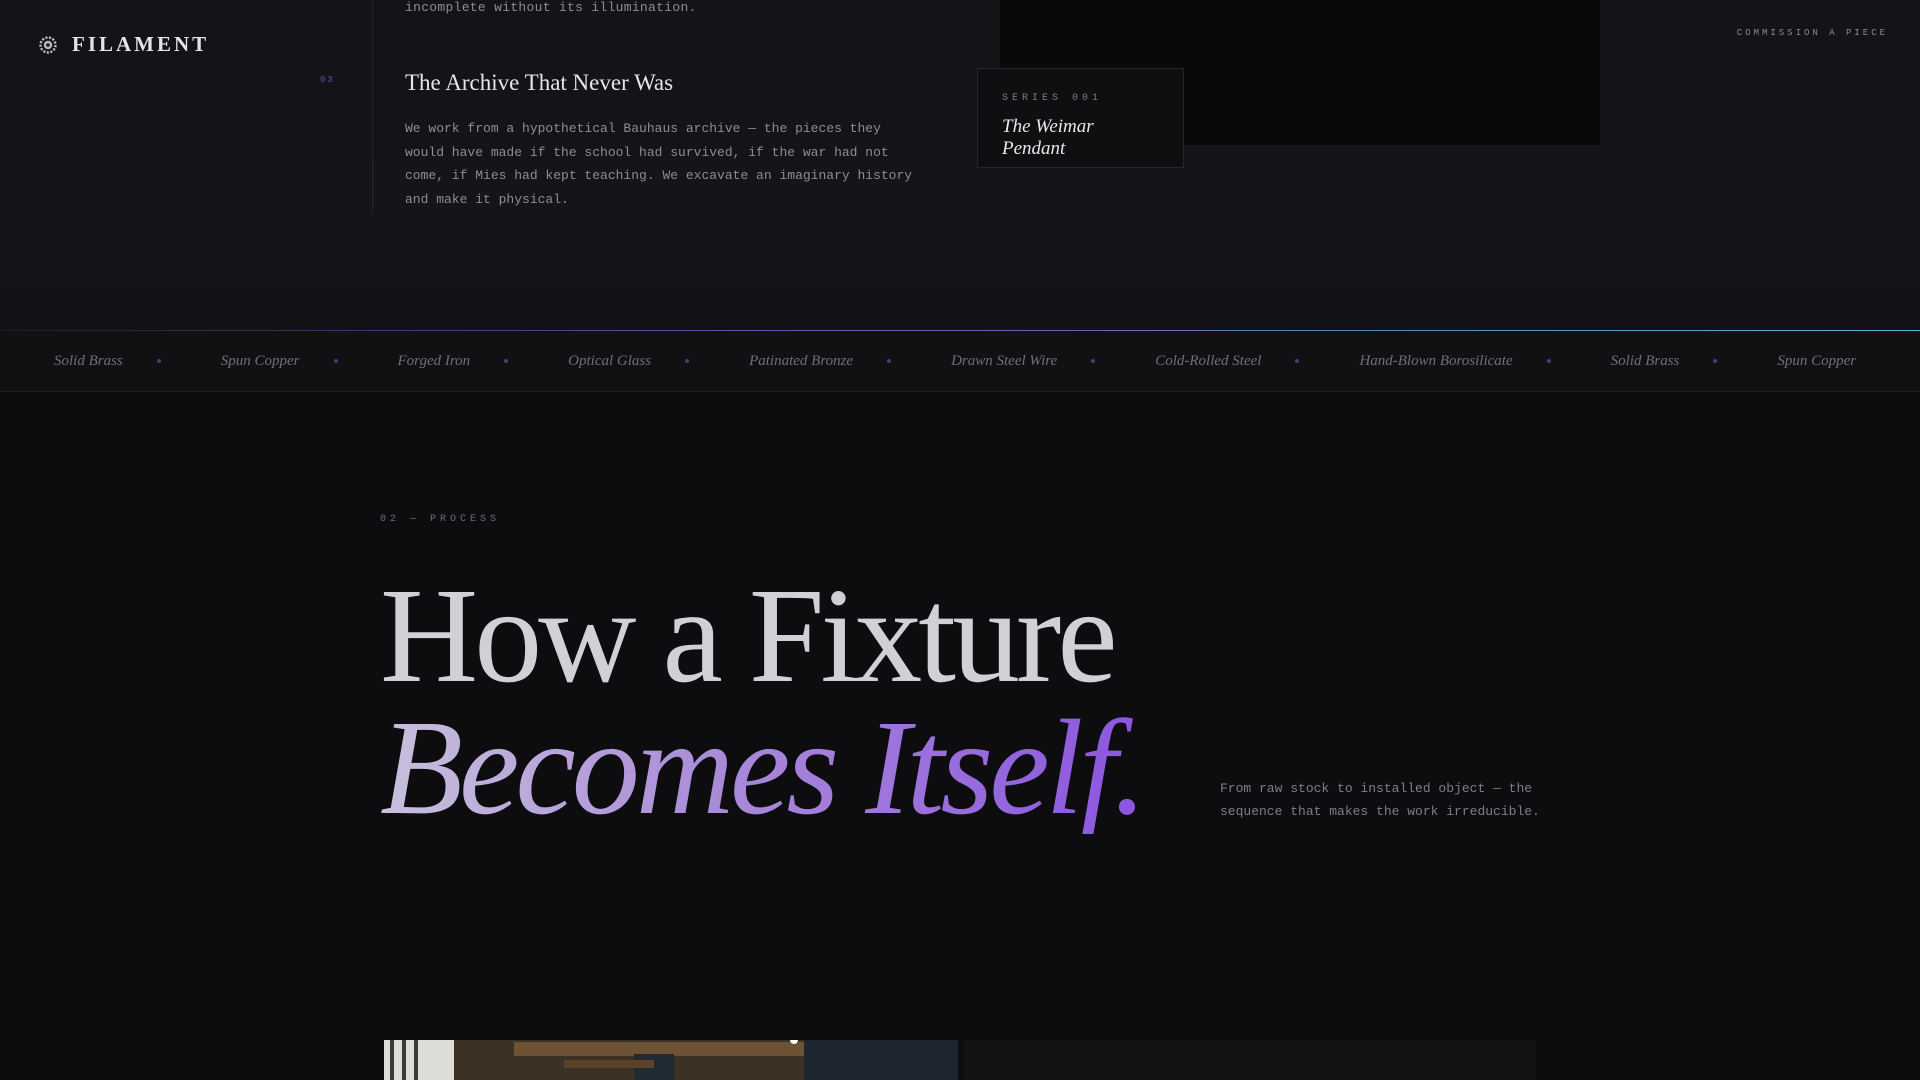 This screenshot has height=1080, width=1920. Describe the element at coordinates (1048, 137) in the screenshot. I see `series-title: The Weimar Pendant` at that location.